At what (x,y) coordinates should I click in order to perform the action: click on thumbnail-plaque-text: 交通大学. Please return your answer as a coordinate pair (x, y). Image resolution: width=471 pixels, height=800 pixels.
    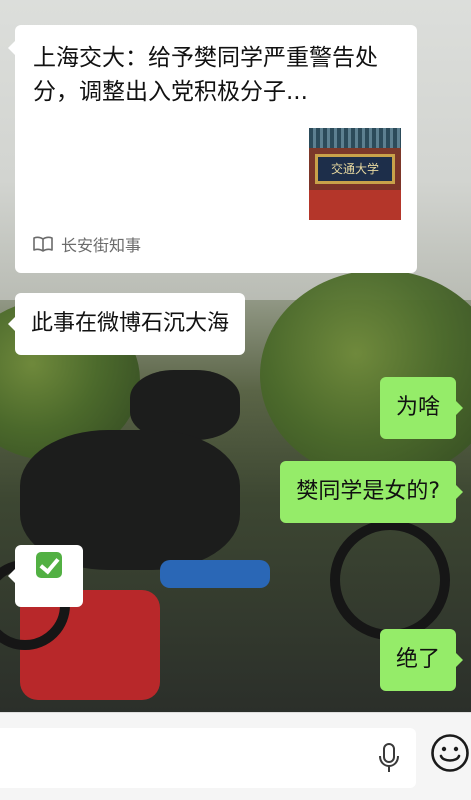
    Looking at the image, I should click on (354, 169).